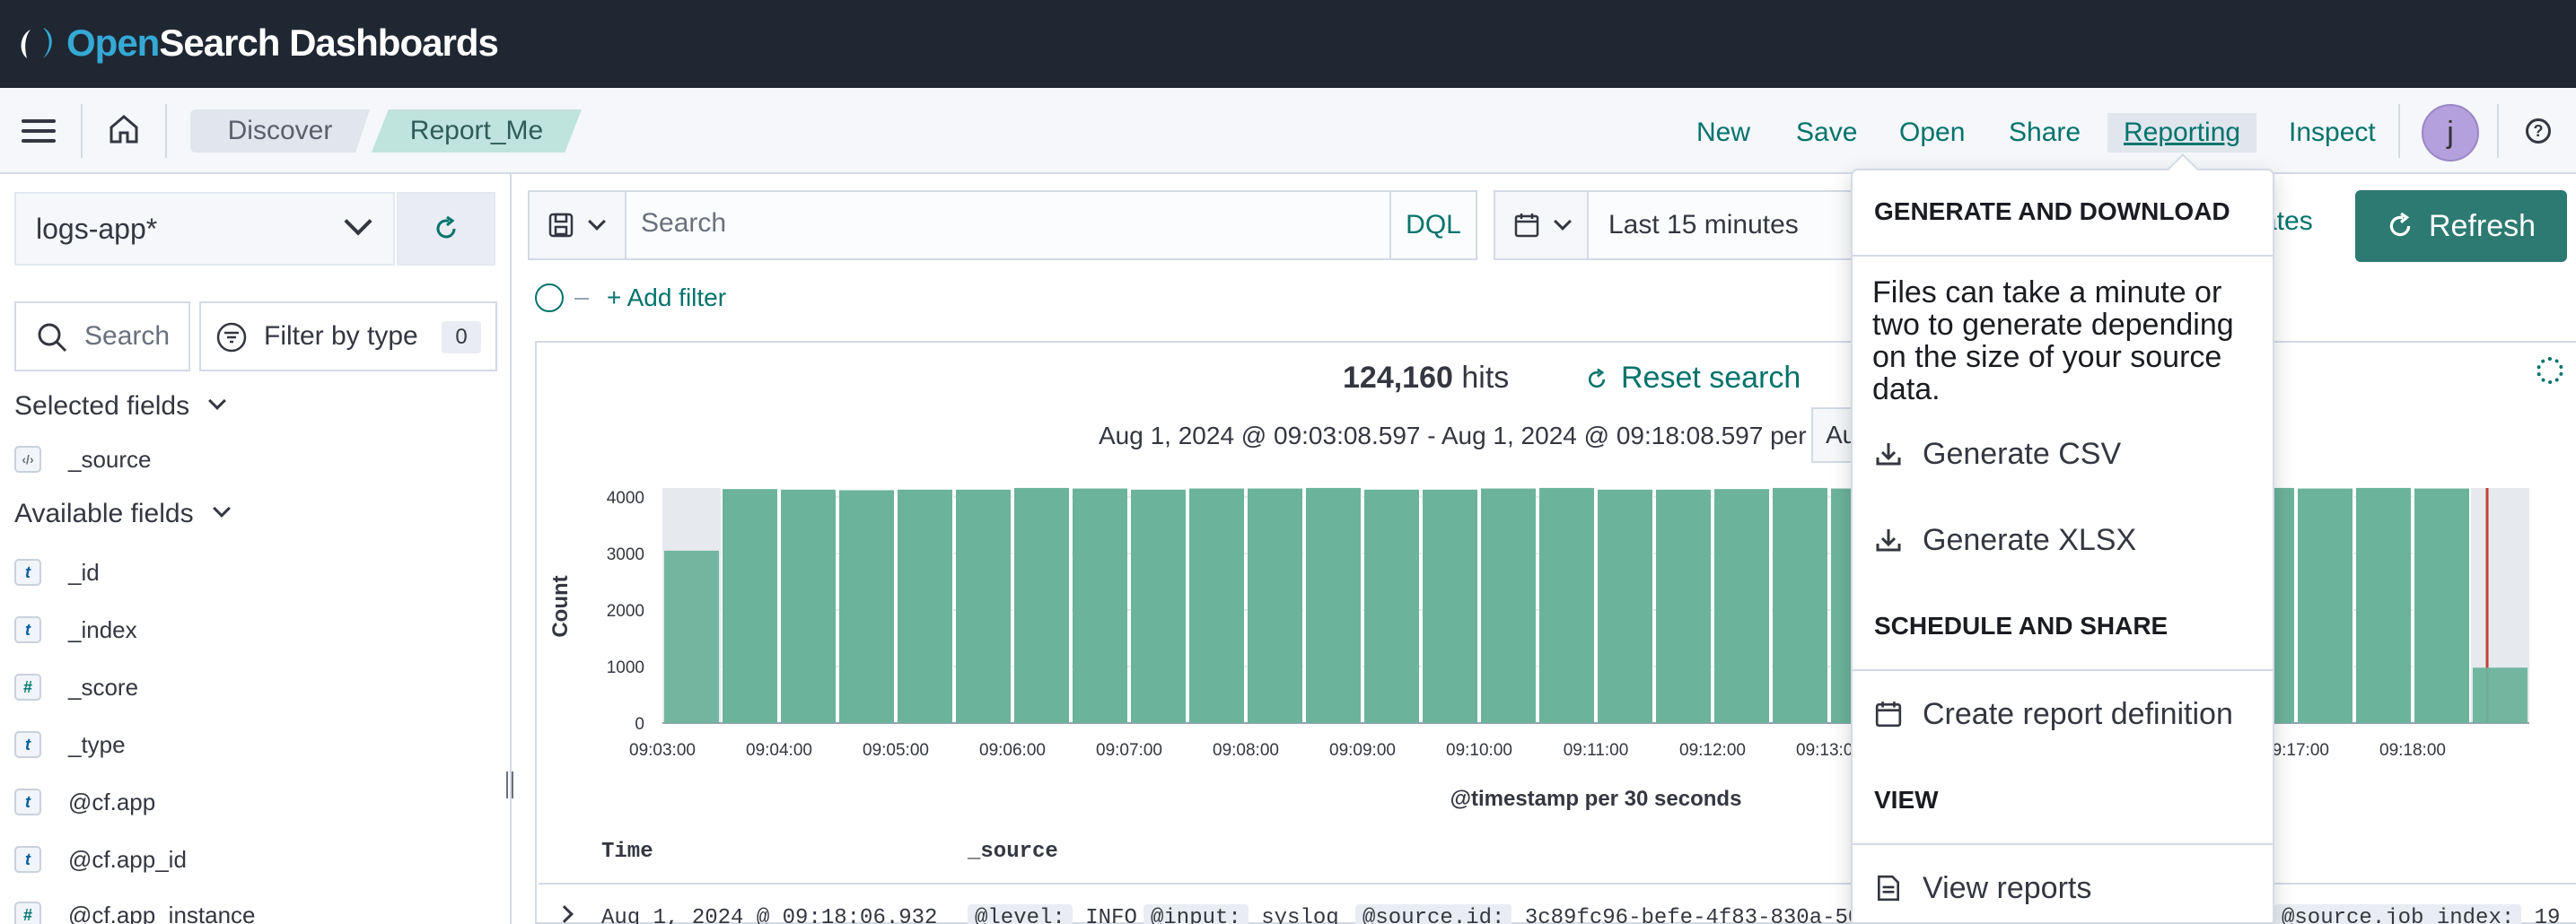  Describe the element at coordinates (2547, 915) in the screenshot. I see `field-value: 19` at that location.